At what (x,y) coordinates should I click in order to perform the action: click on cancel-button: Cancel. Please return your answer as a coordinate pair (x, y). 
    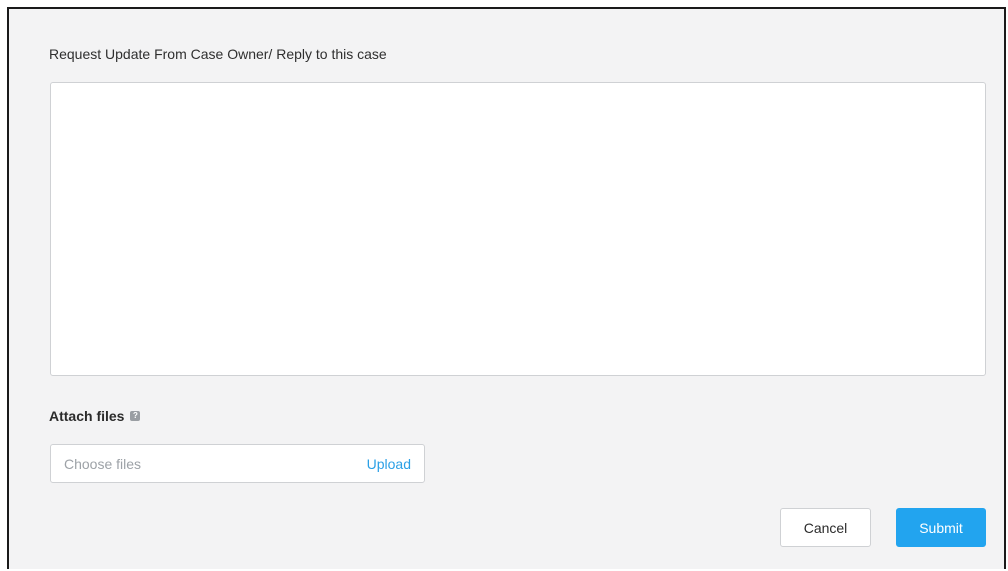
    Looking at the image, I should click on (825, 527).